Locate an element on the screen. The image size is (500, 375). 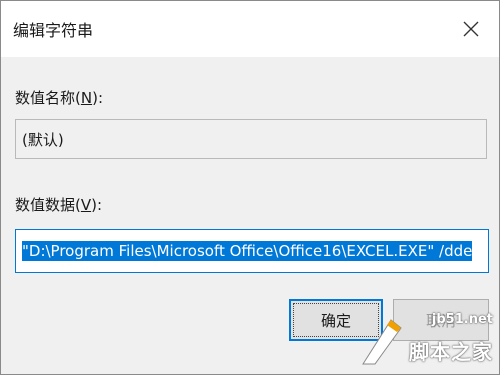
value-data-label: 数值数据(V): is located at coordinates (59, 205).